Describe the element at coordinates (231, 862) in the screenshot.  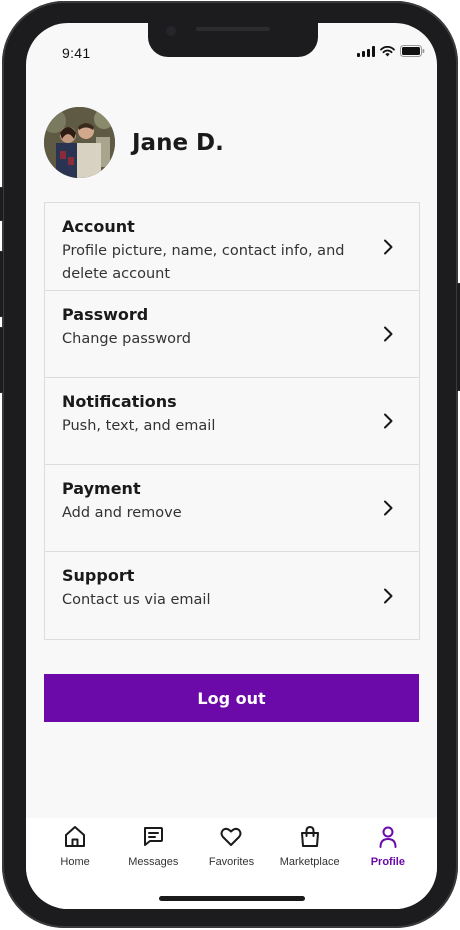
I see `tab-label: Favorites` at that location.